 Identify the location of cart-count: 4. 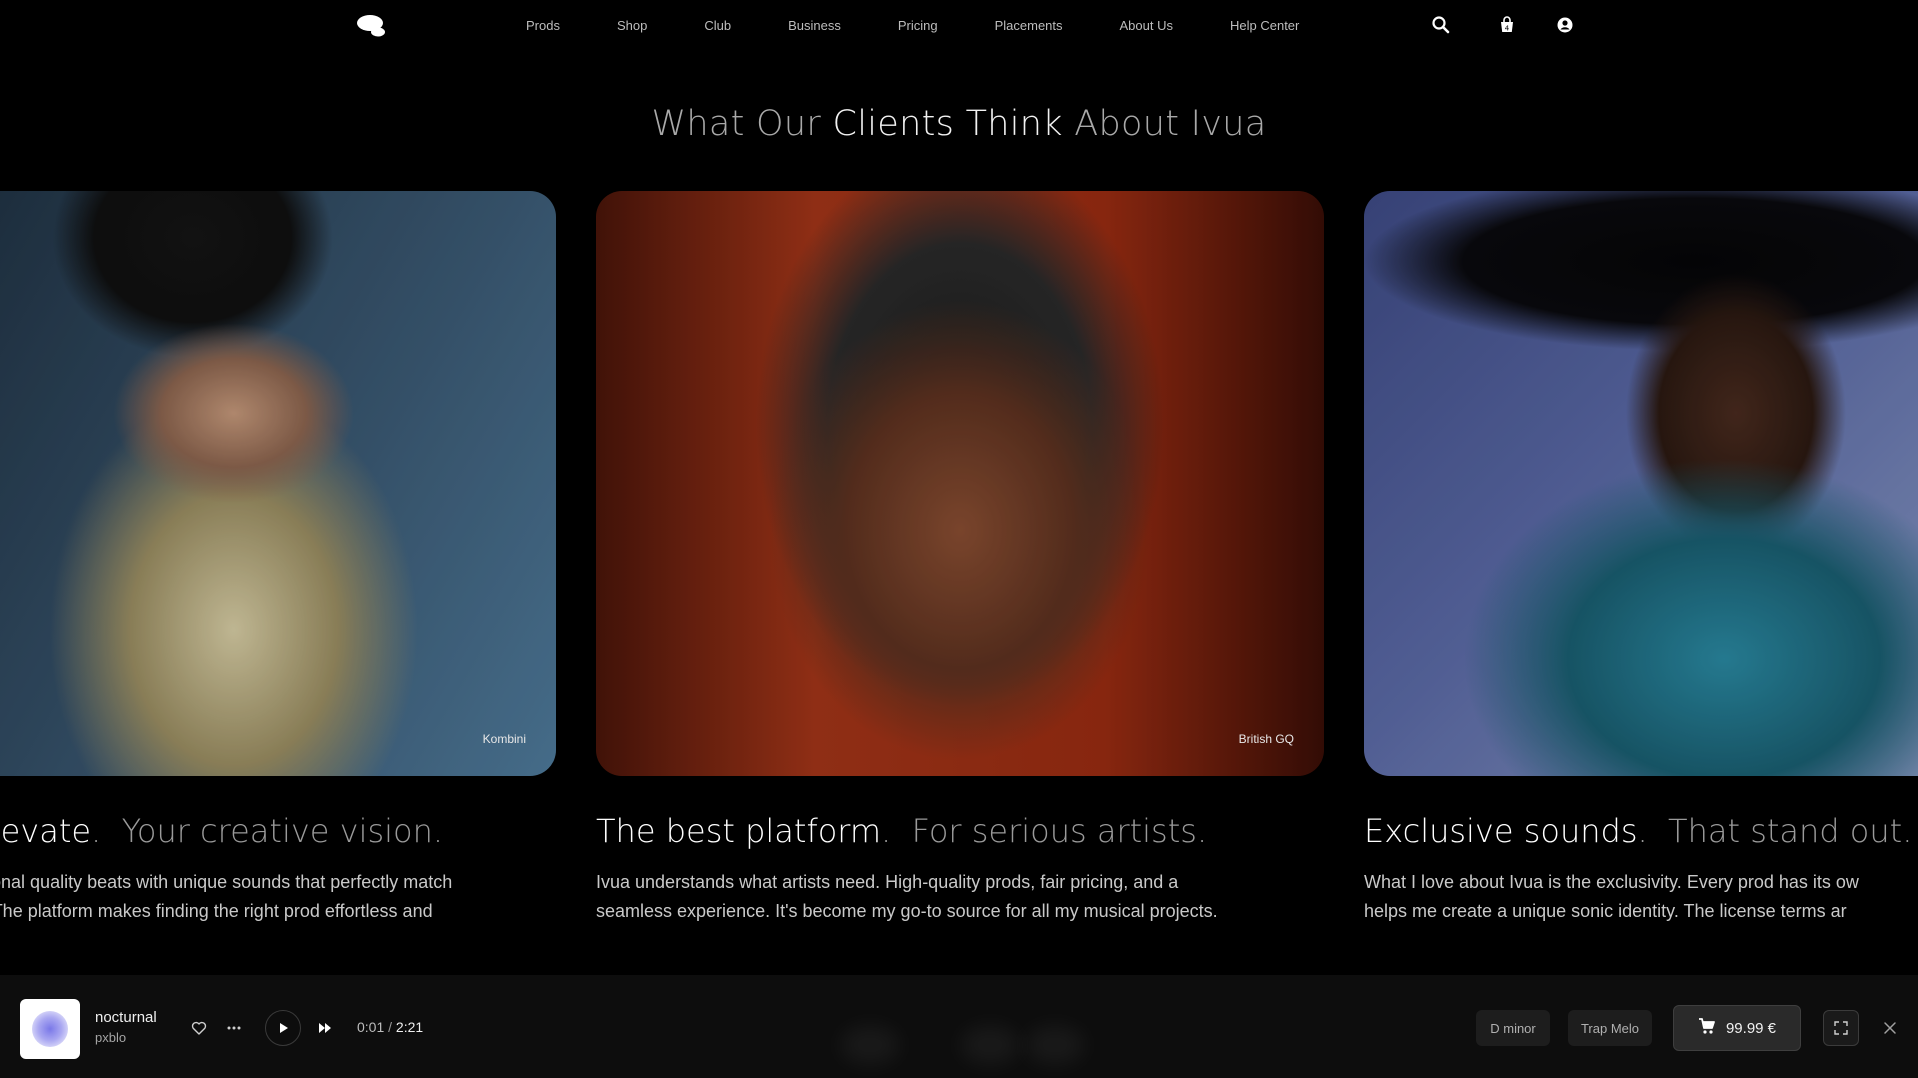
(1507, 29).